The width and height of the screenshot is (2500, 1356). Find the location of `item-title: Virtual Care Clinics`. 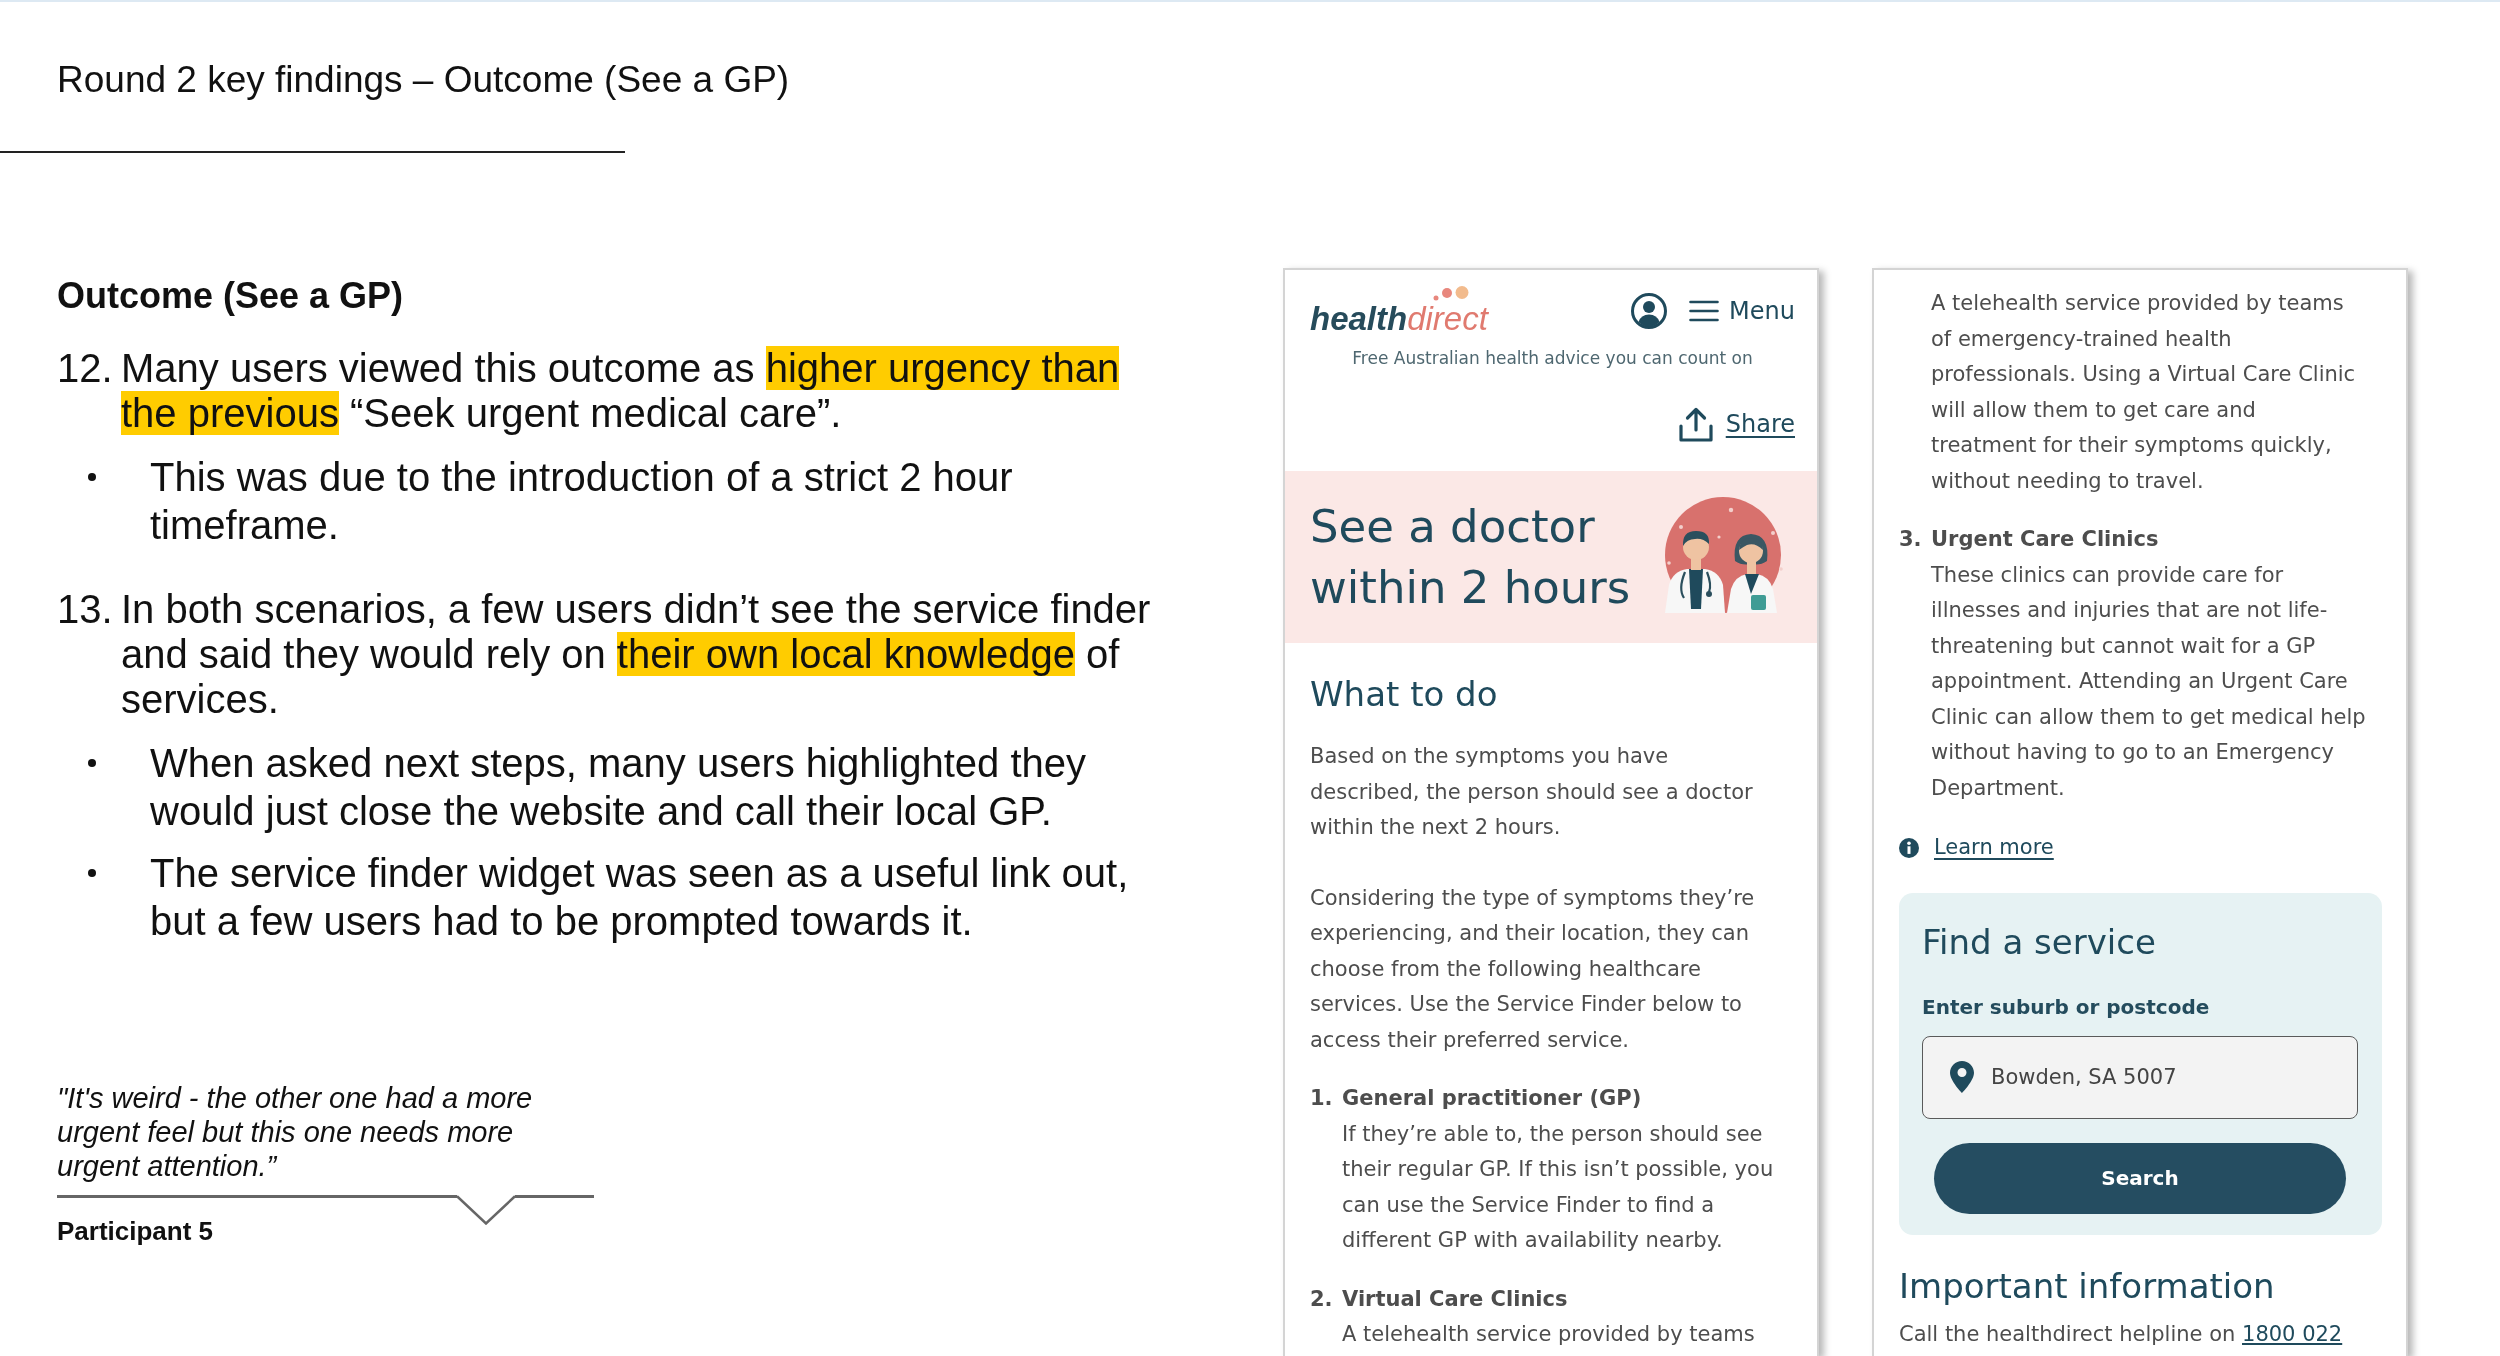

item-title: Virtual Care Clinics is located at coordinates (1455, 1299).